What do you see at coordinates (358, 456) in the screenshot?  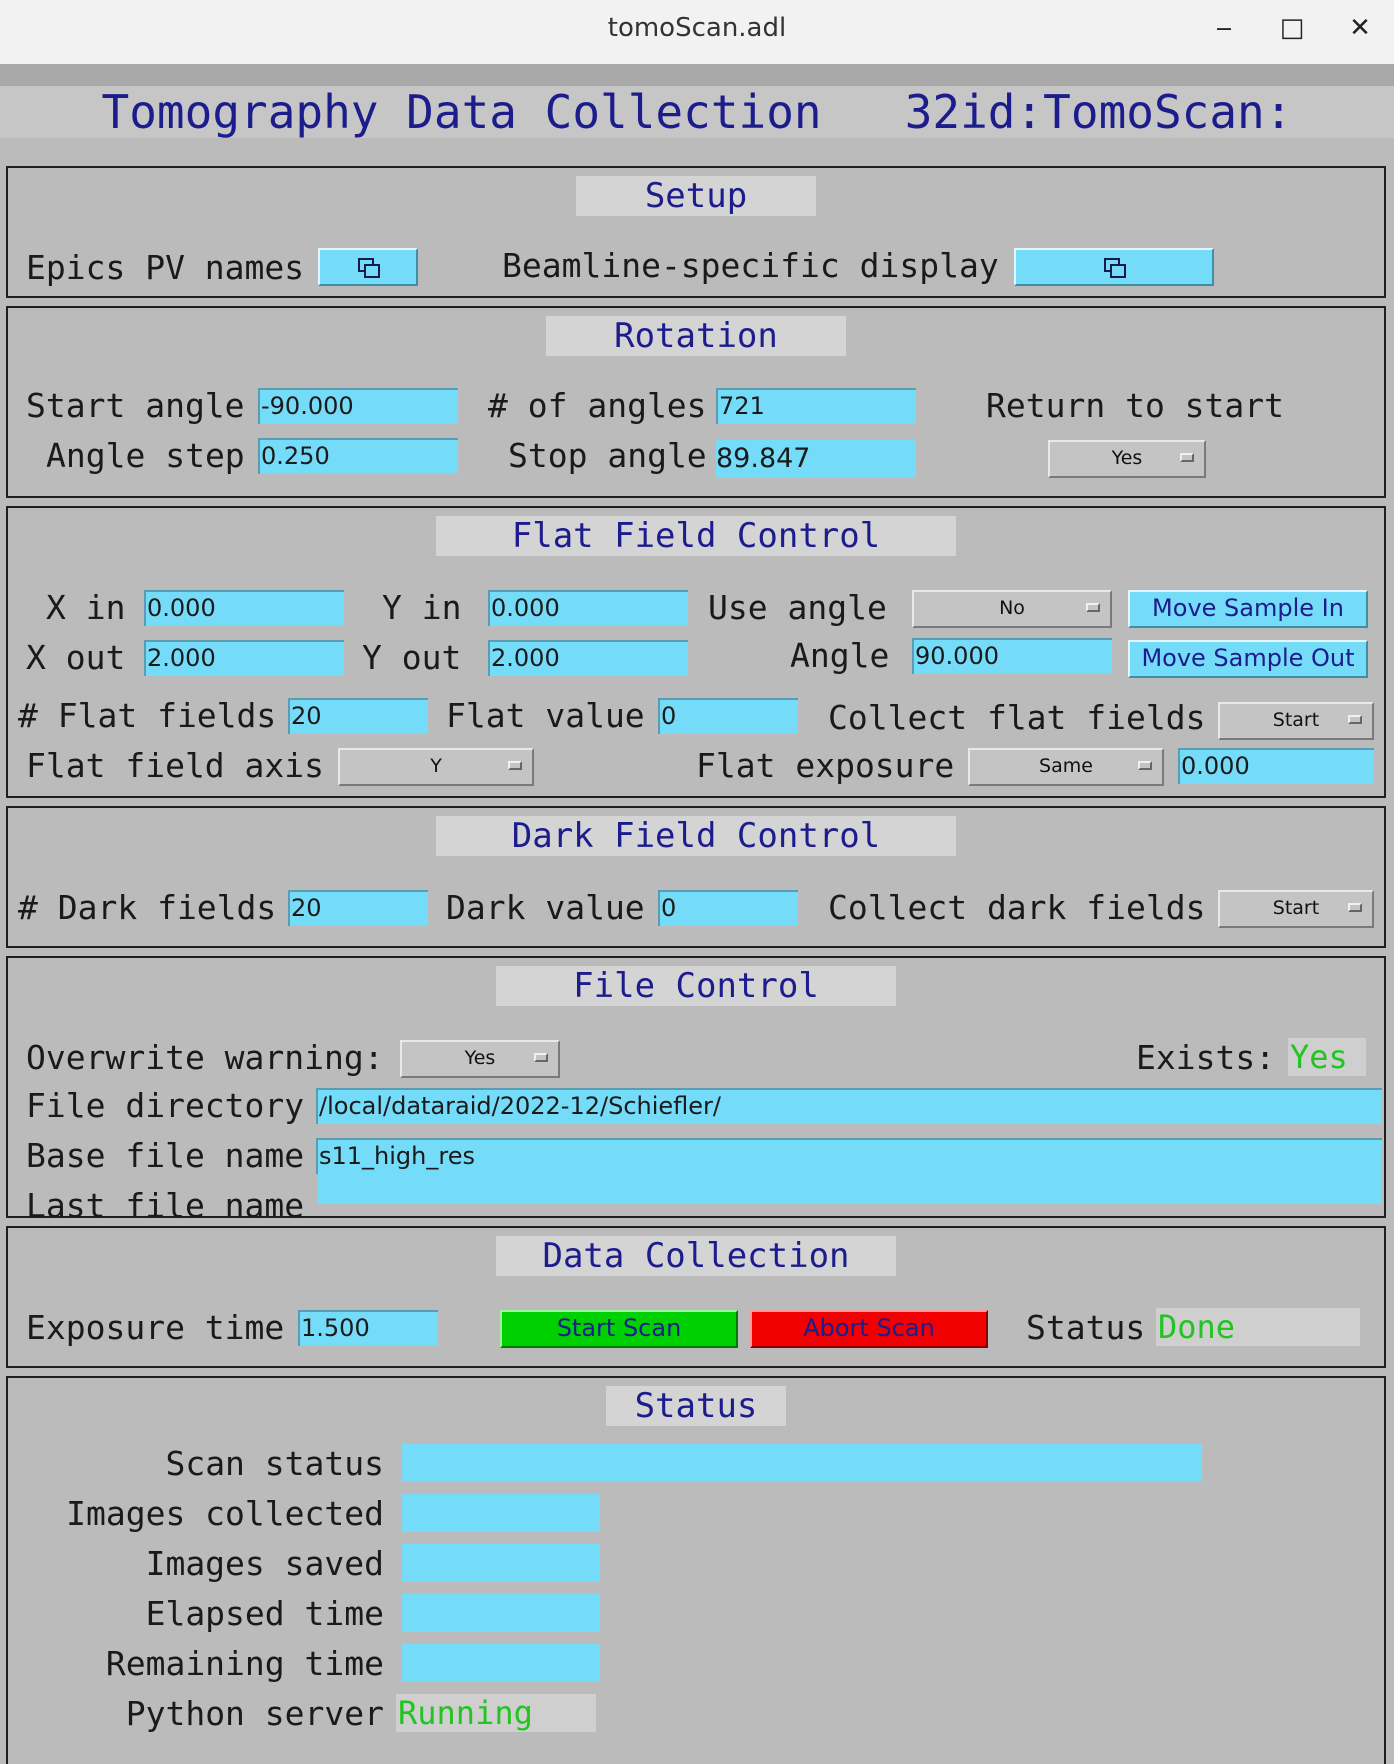 I see `angle-step-input: 0.250` at bounding box center [358, 456].